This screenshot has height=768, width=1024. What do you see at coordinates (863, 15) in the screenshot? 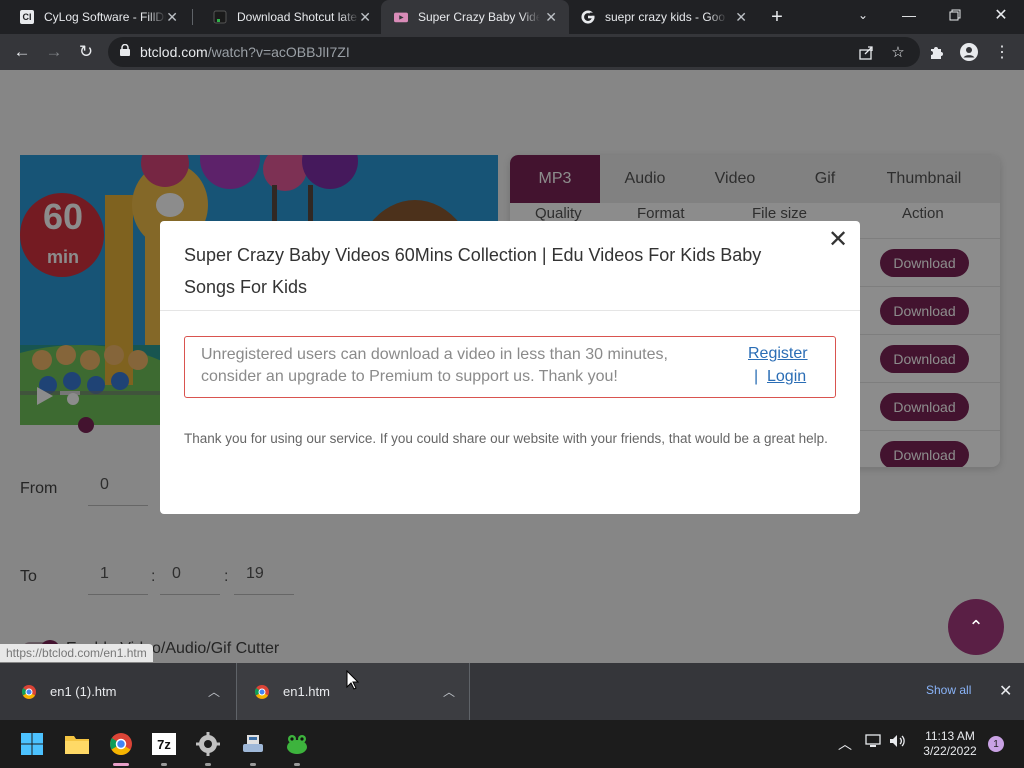
I see `tab-search-chevron-icon: ⌄` at bounding box center [863, 15].